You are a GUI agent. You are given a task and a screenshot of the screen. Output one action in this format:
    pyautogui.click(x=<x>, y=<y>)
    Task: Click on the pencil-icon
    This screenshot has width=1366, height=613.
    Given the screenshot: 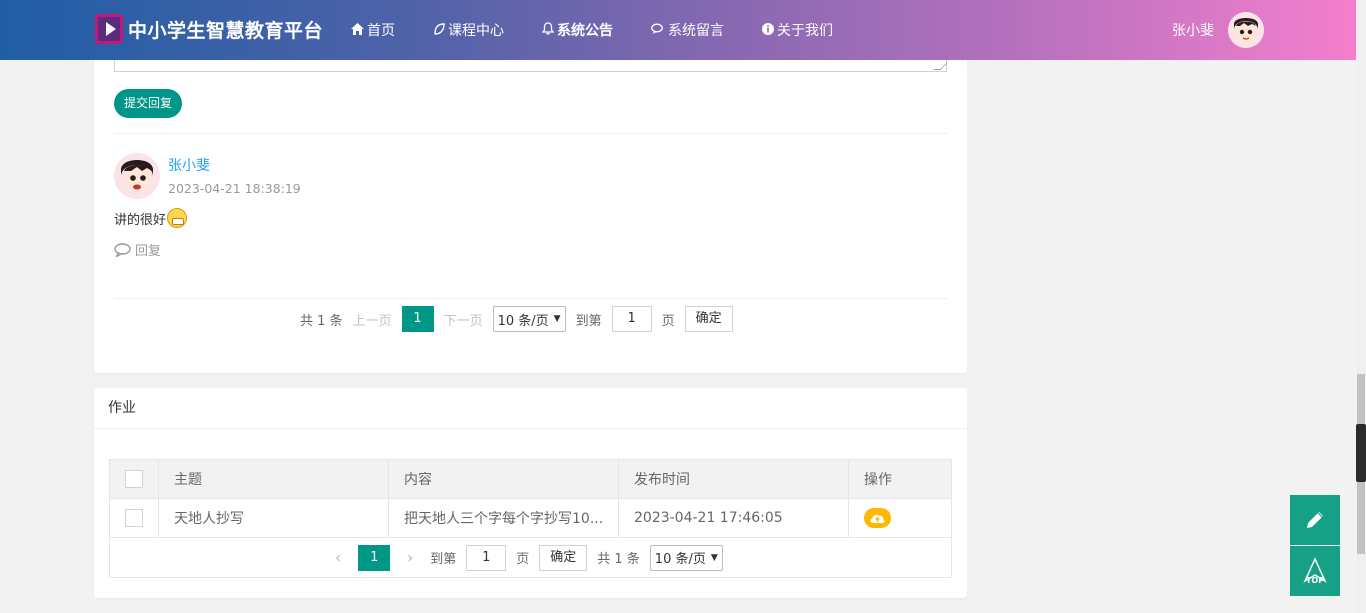 What is the action you would take?
    pyautogui.click(x=1315, y=520)
    